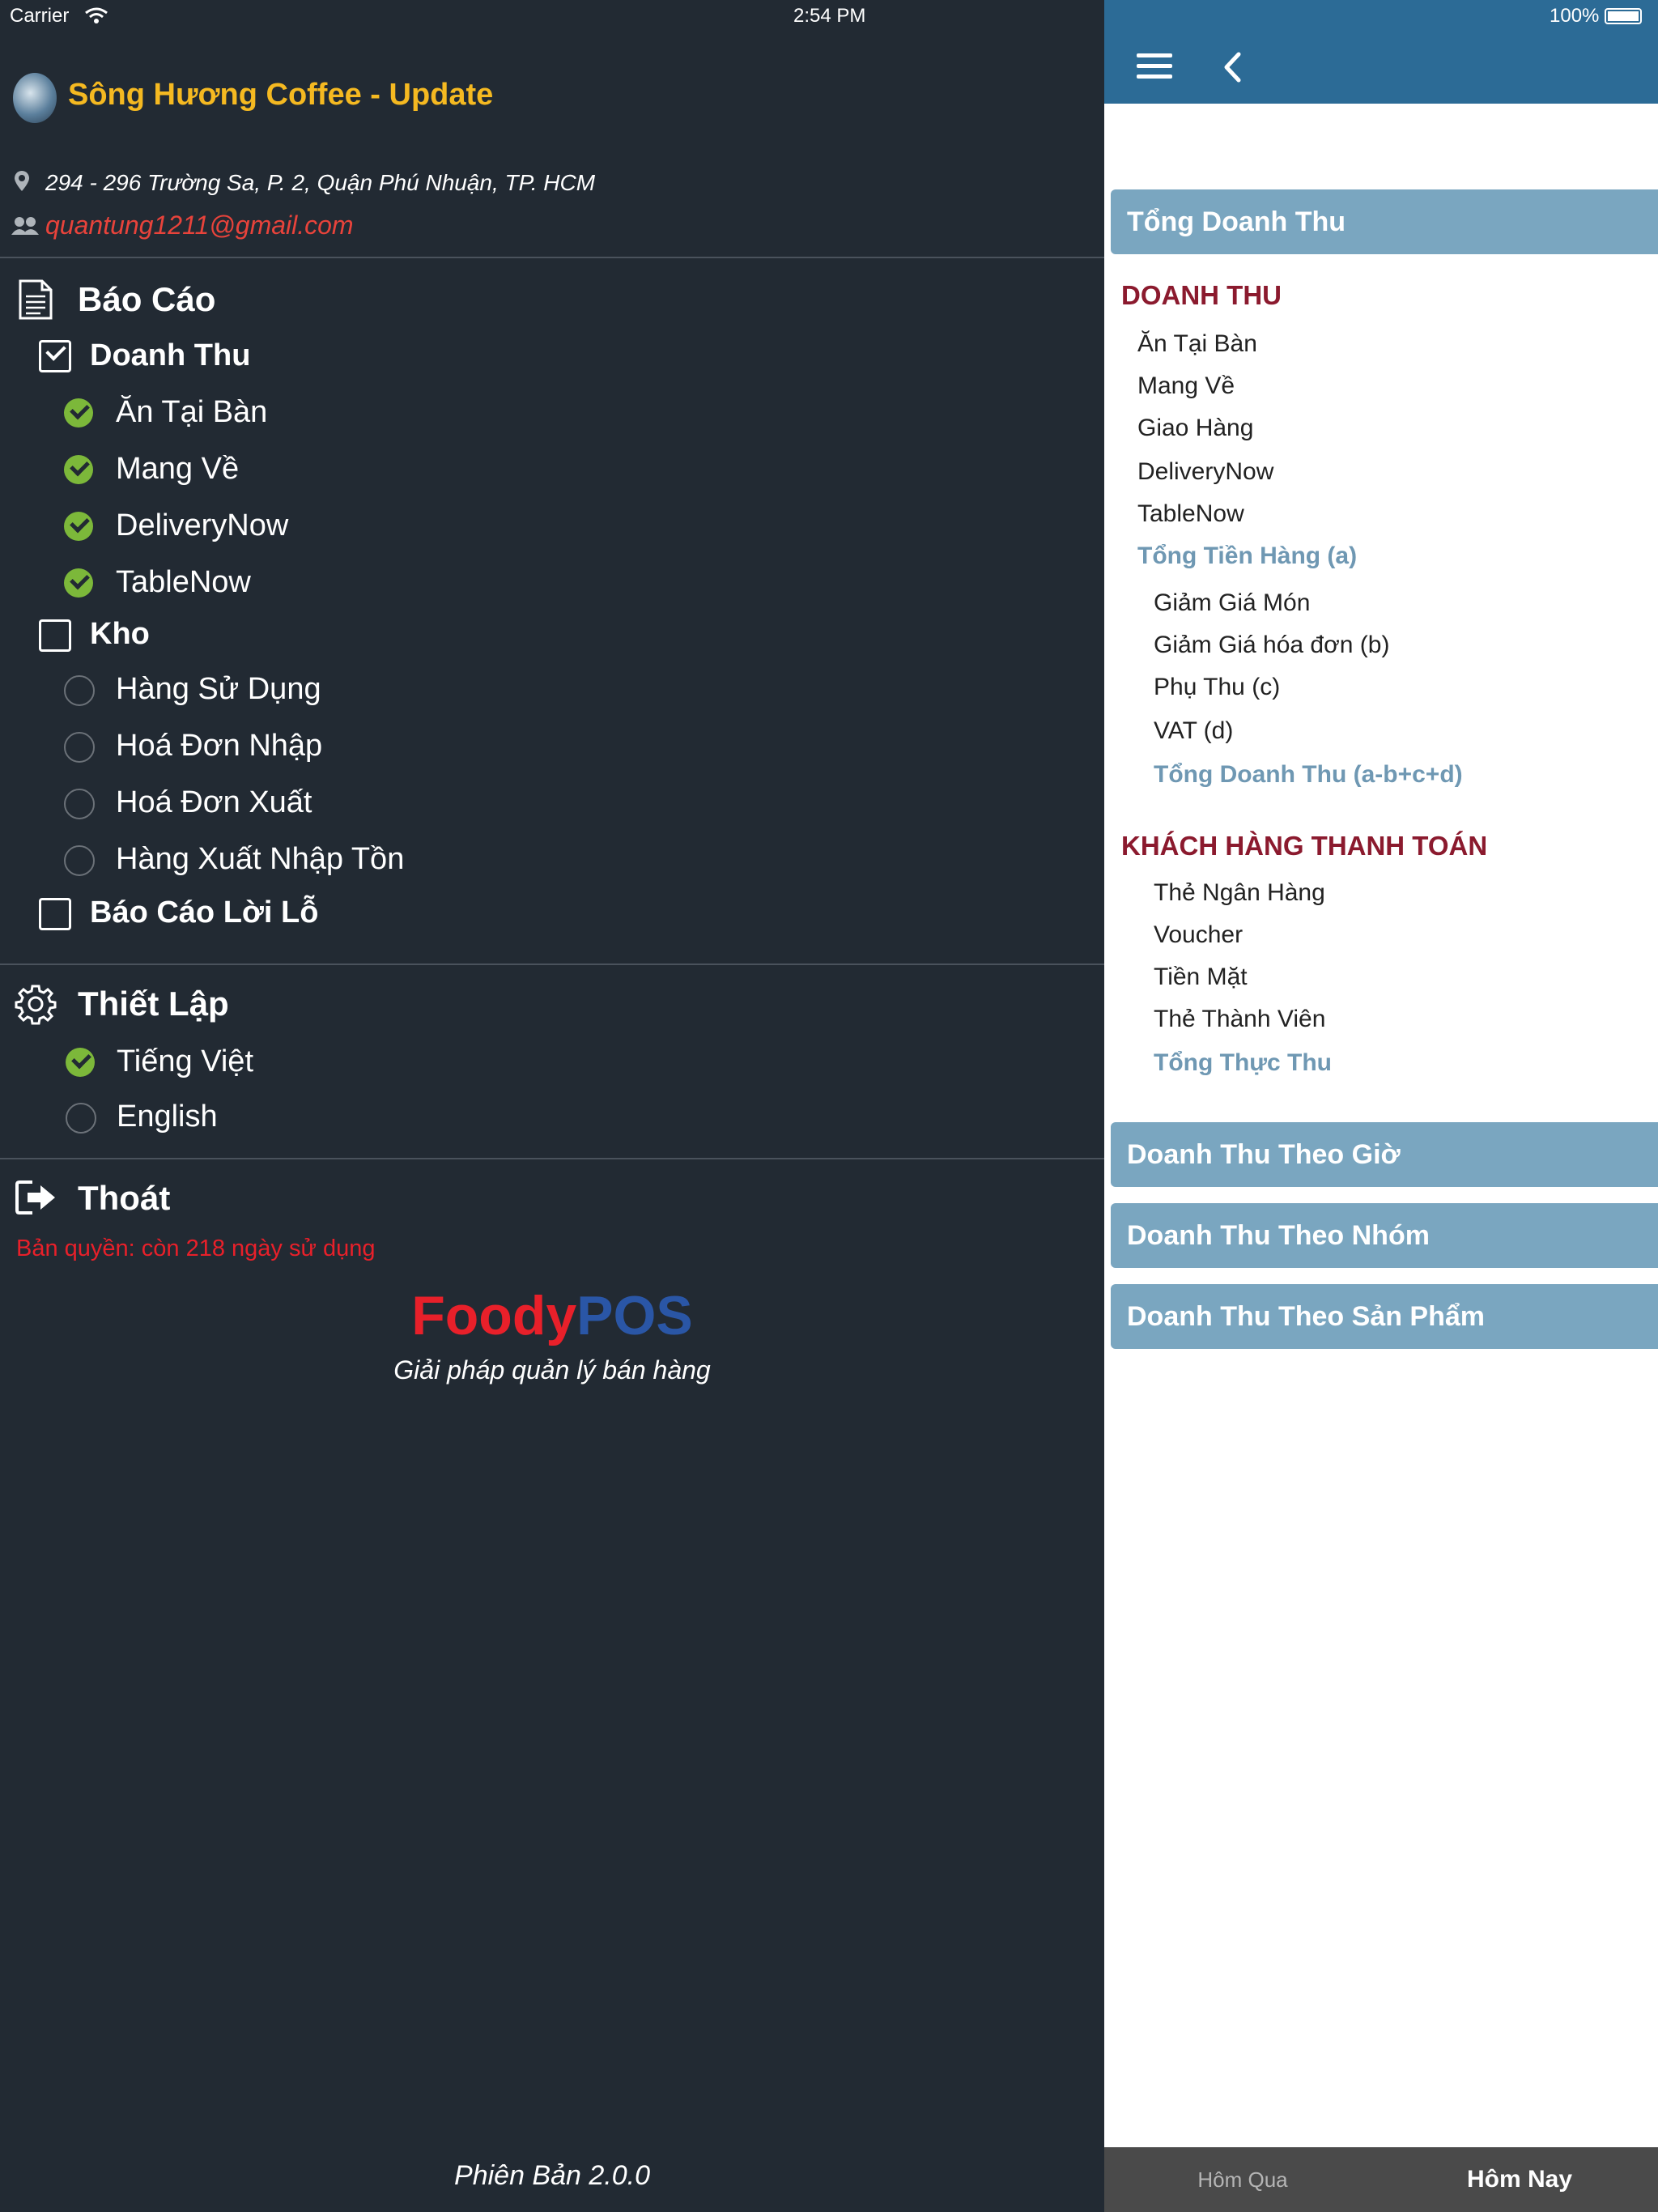  Describe the element at coordinates (40, 16) in the screenshot. I see `carrier-label: Carrier` at that location.